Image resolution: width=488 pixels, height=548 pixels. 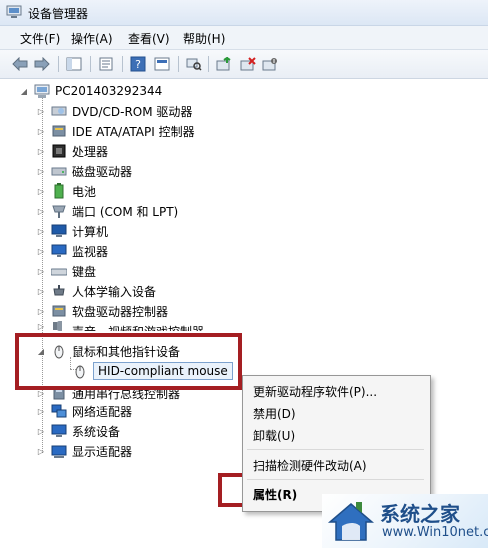 What do you see at coordinates (74, 64) in the screenshot?
I see `show-hide-console-tree-icon` at bounding box center [74, 64].